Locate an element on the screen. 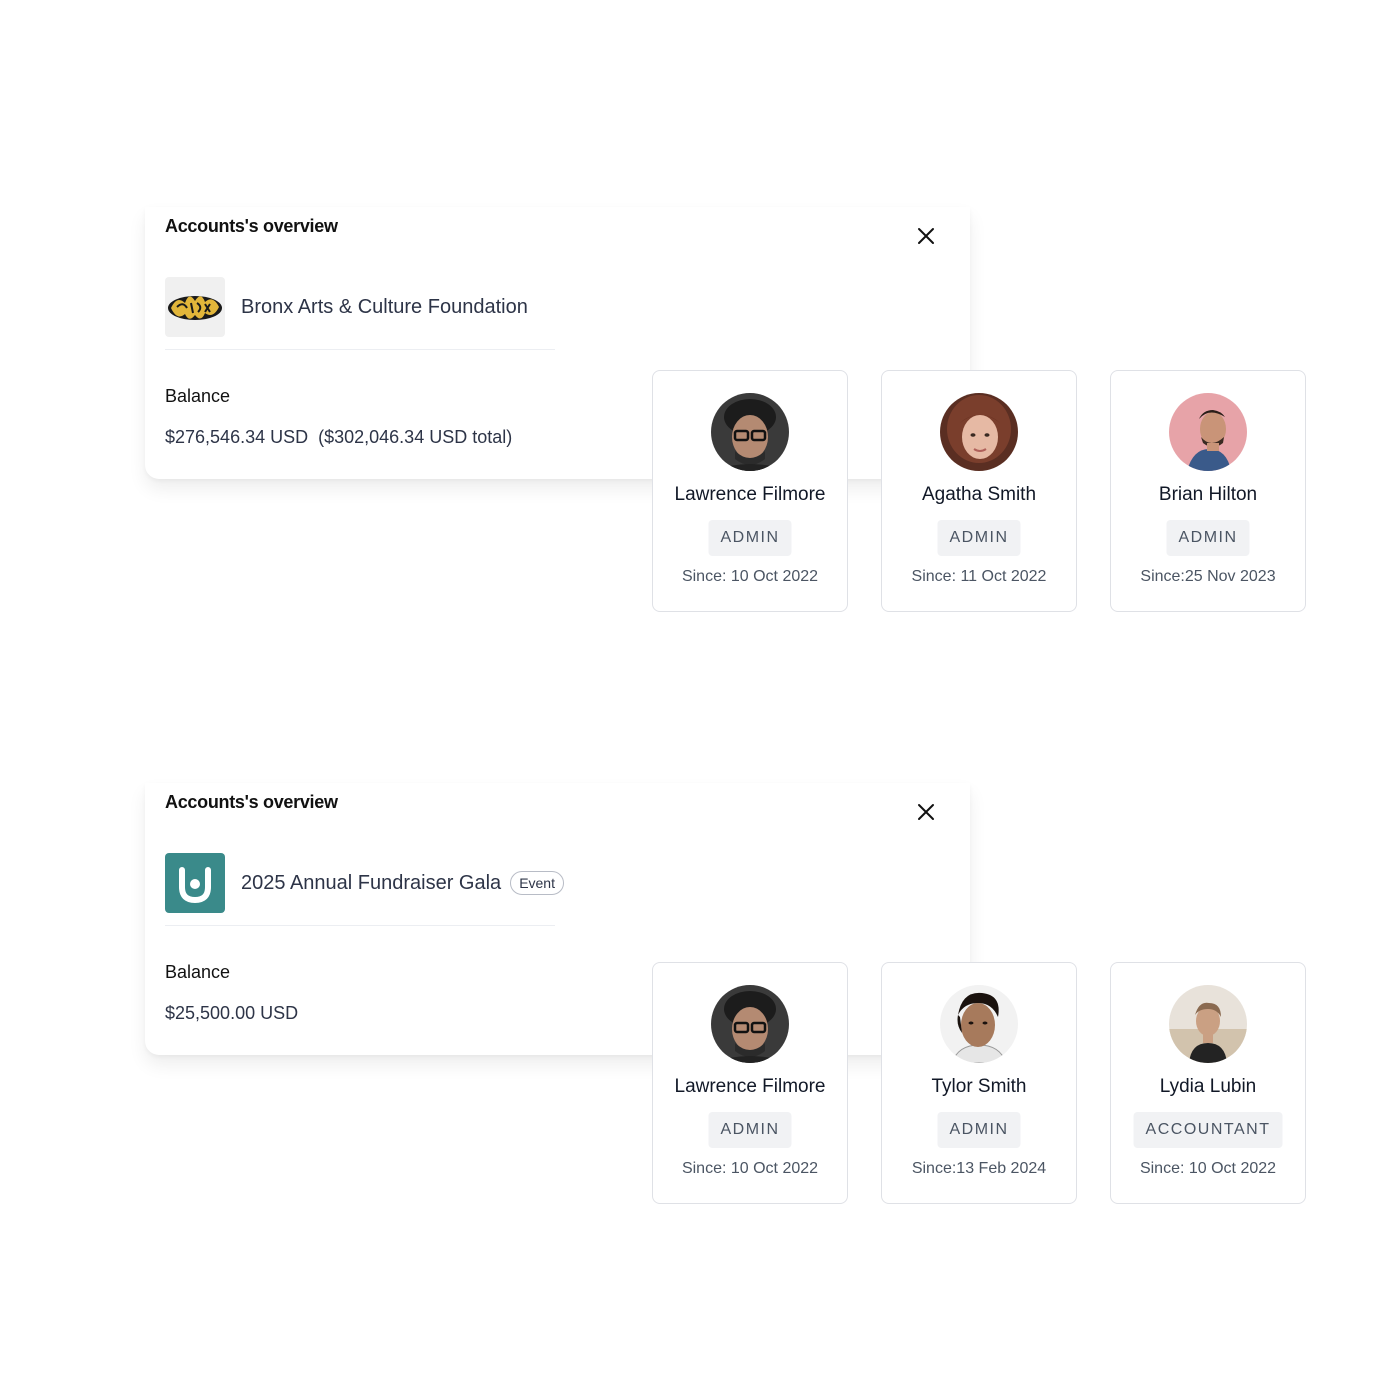 This screenshot has width=1400, height=1400. account-name: 2025 Annual Fundraiser Gala is located at coordinates (371, 882).